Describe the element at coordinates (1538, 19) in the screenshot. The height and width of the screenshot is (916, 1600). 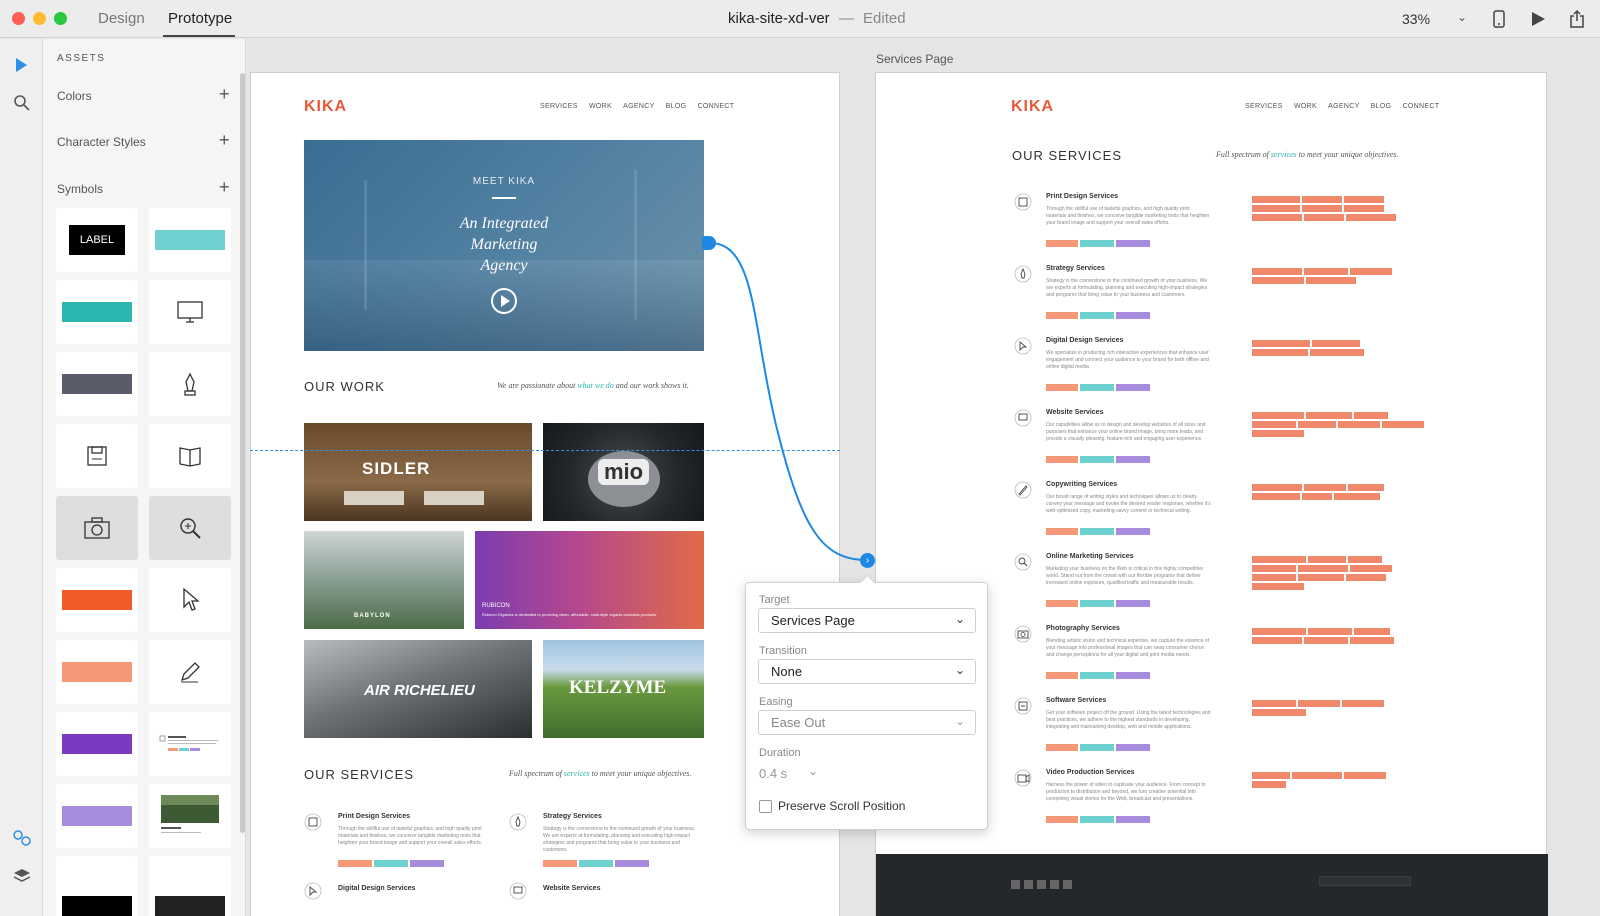
I see `play-preview-icon` at that location.